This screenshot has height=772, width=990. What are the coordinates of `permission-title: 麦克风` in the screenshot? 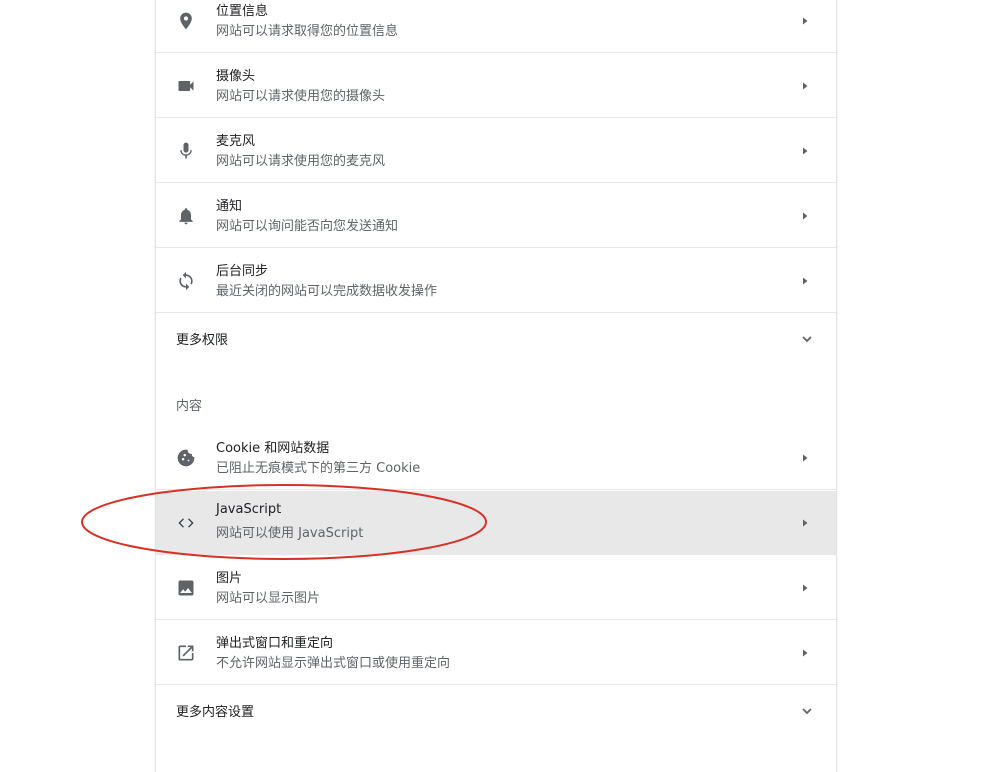 It's located at (236, 141).